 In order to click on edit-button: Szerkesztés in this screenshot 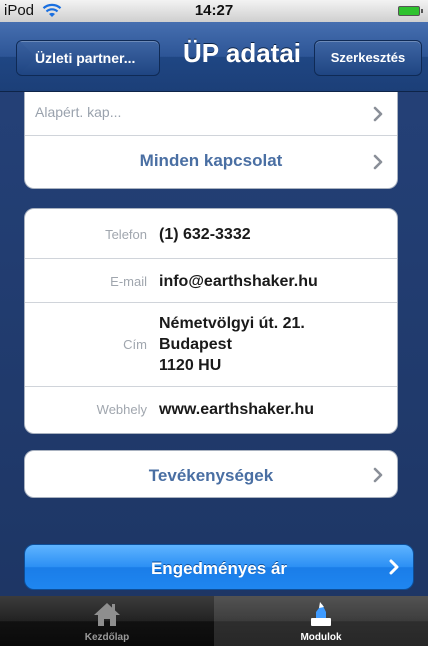, I will do `click(368, 58)`.